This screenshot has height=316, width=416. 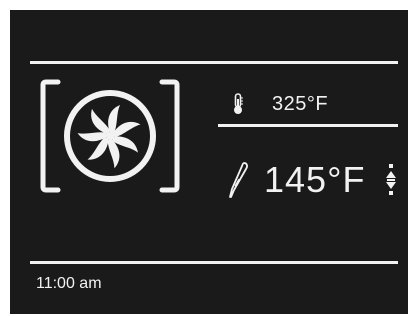 I want to click on oven-temperature-value: 325°F, so click(x=300, y=103).